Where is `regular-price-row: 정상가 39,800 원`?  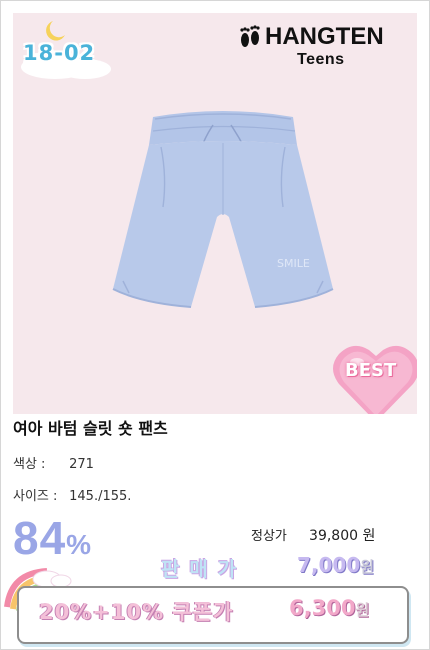
regular-price-row: 정상가 39,800 원 is located at coordinates (313, 535).